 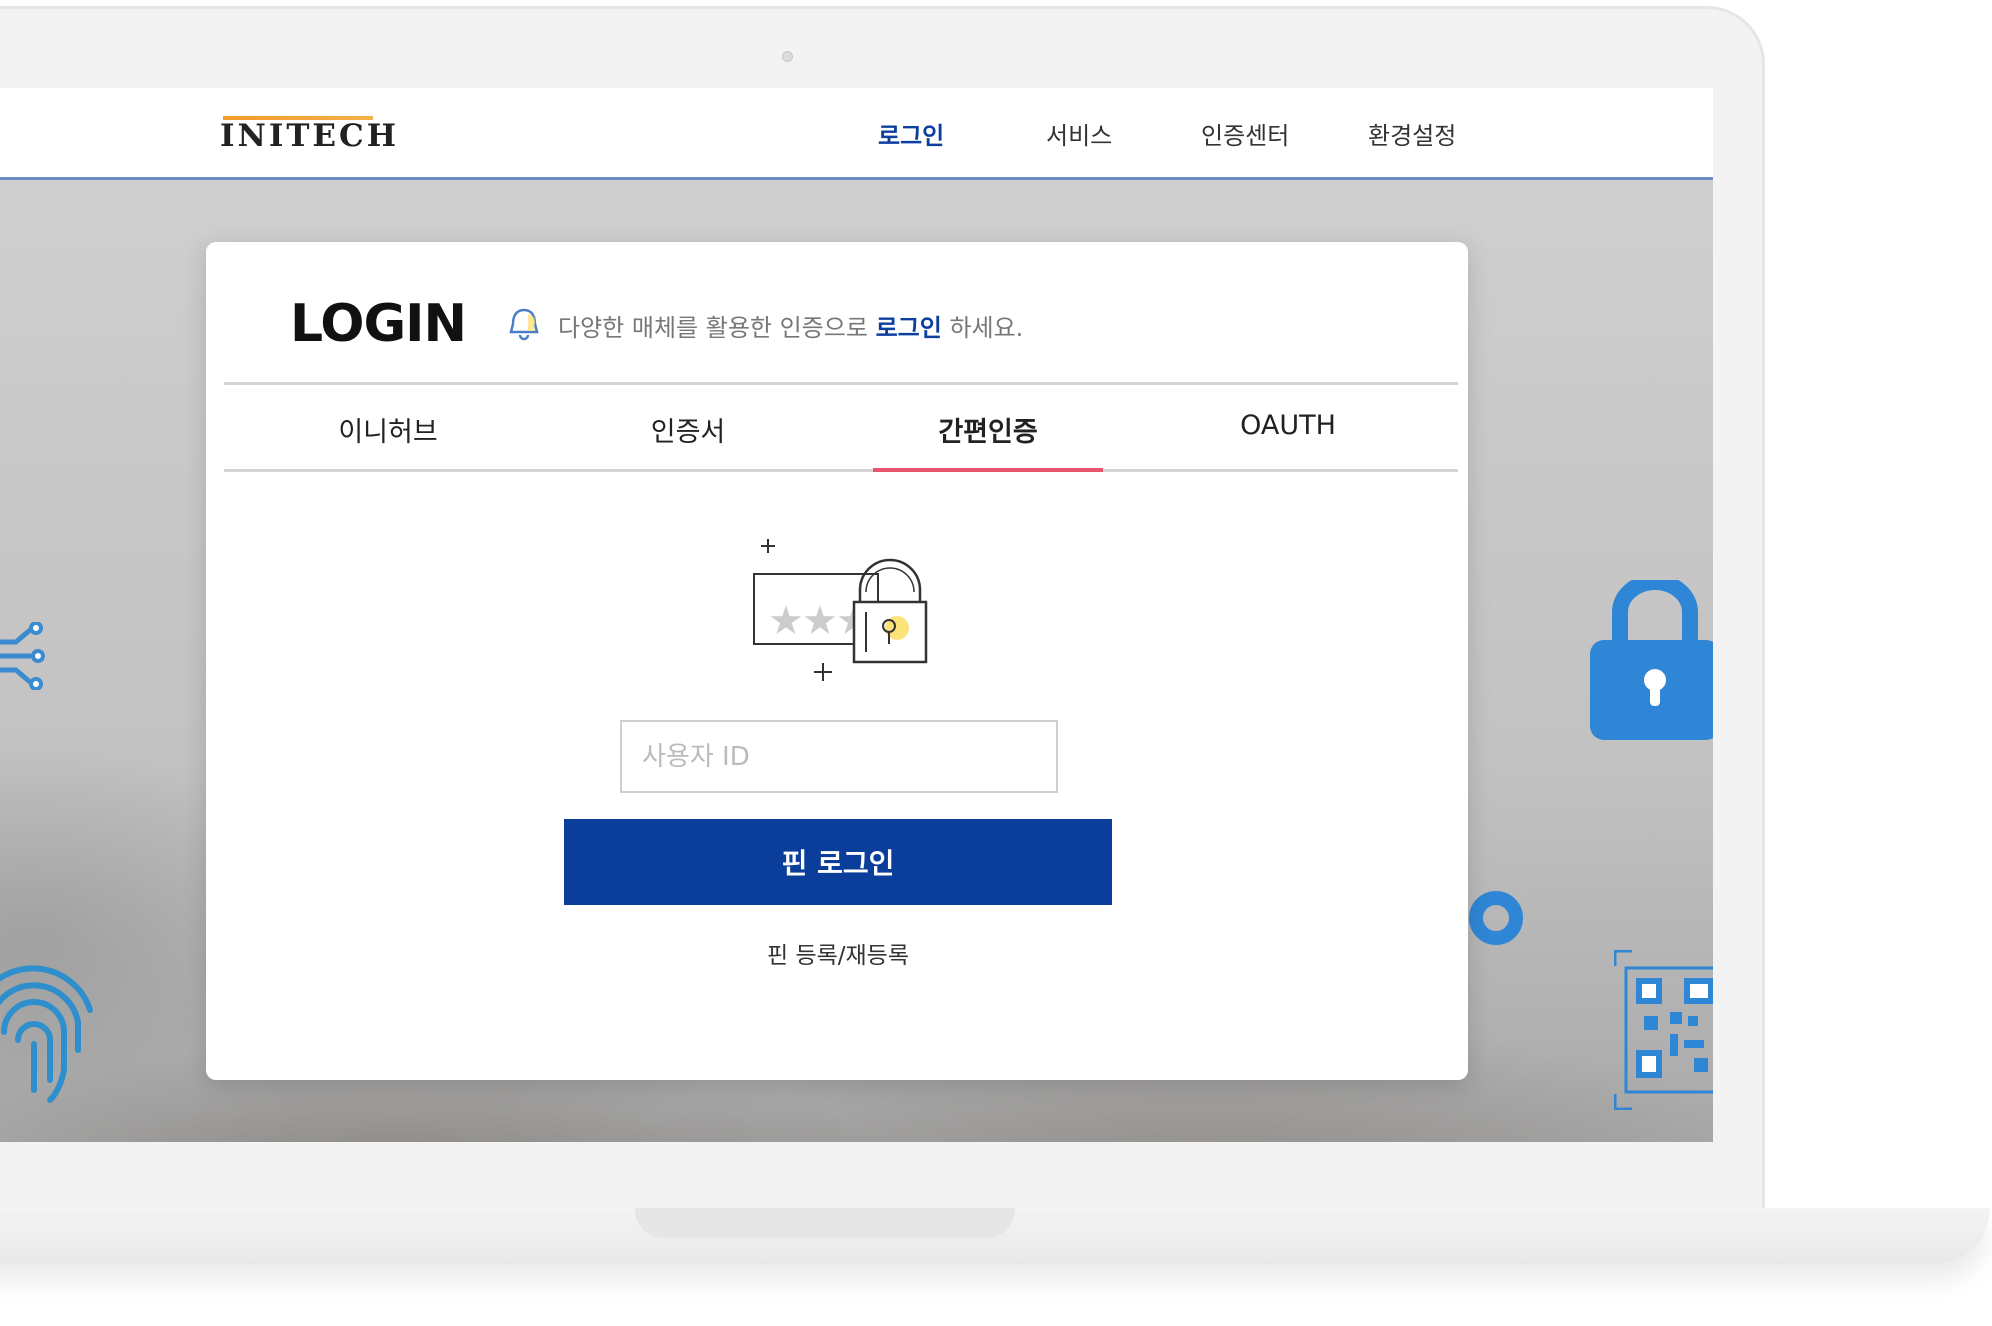 What do you see at coordinates (378, 324) in the screenshot?
I see `login-title: LOGIN` at bounding box center [378, 324].